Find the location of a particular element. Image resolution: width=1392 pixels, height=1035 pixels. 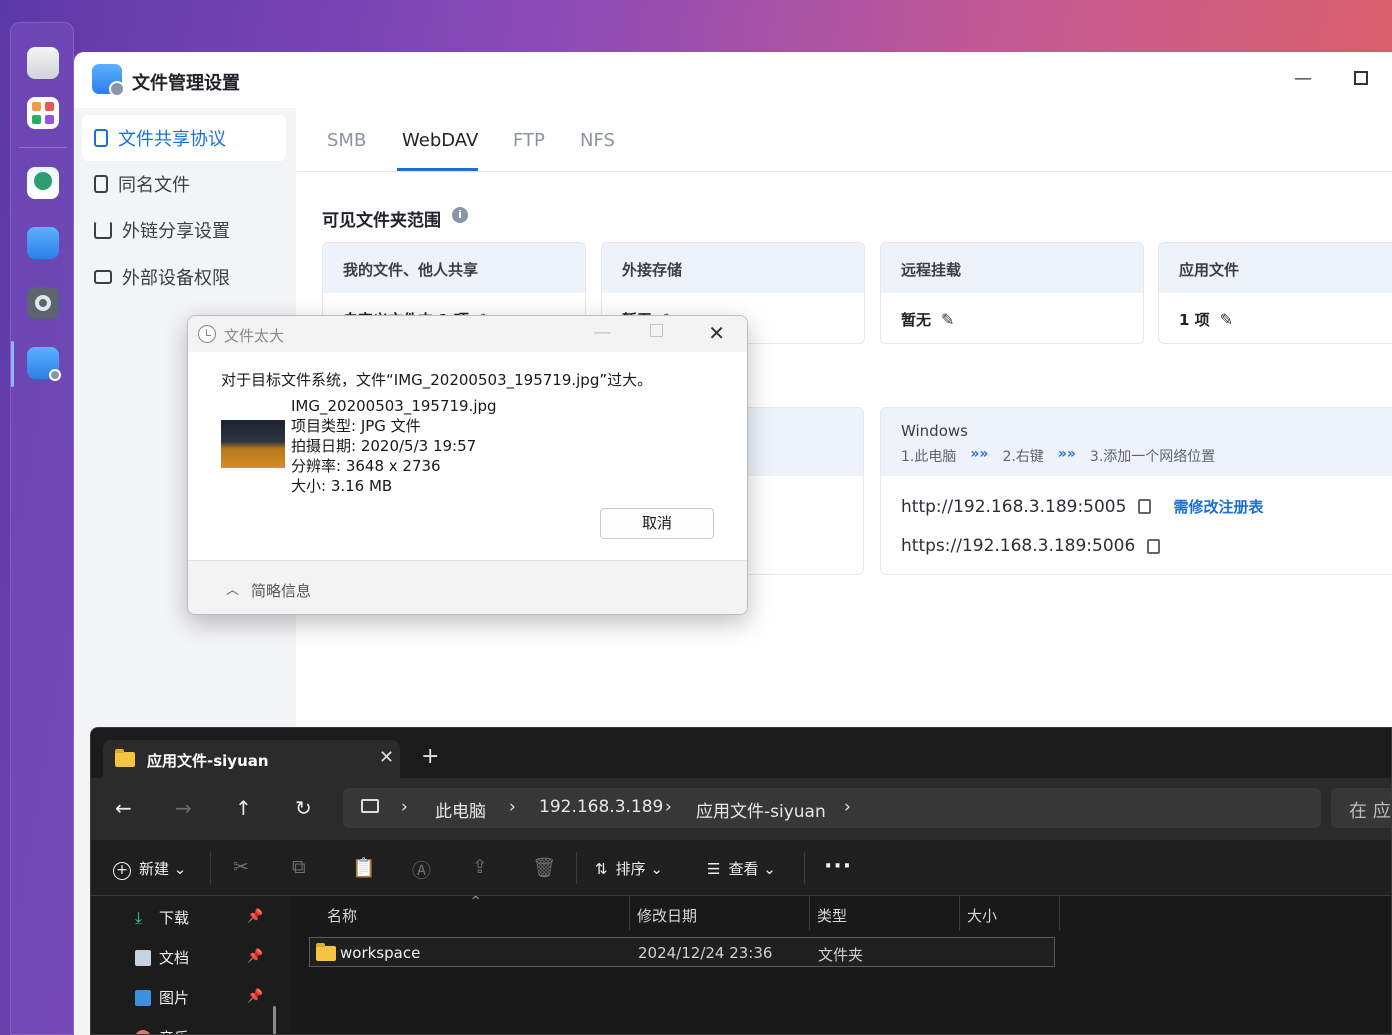

card-value: 1 项 is located at coordinates (1194, 320).